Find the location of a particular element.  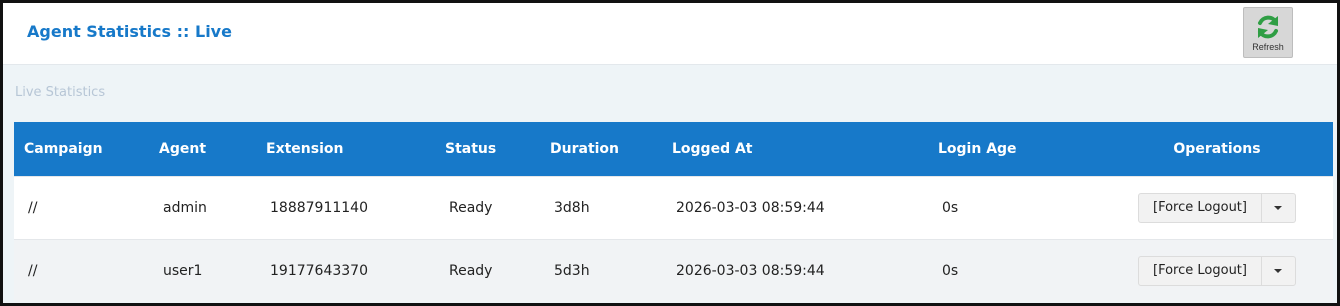

refresh-button: Refresh is located at coordinates (1268, 32).